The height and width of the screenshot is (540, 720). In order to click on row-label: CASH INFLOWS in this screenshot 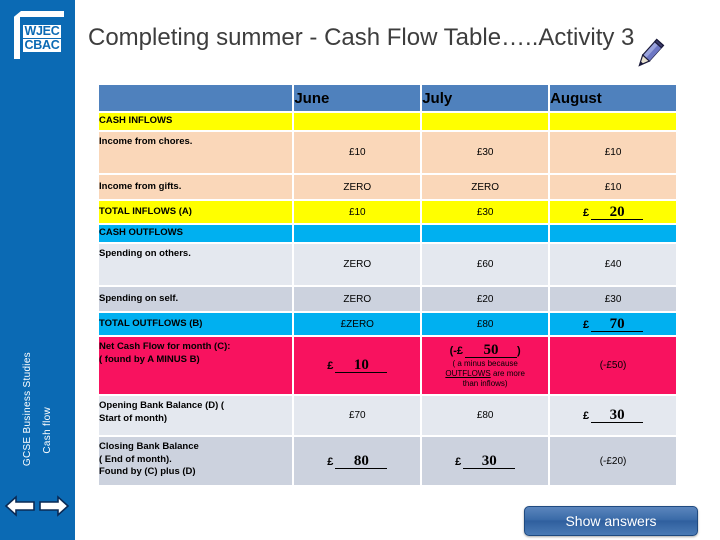, I will do `click(196, 121)`.